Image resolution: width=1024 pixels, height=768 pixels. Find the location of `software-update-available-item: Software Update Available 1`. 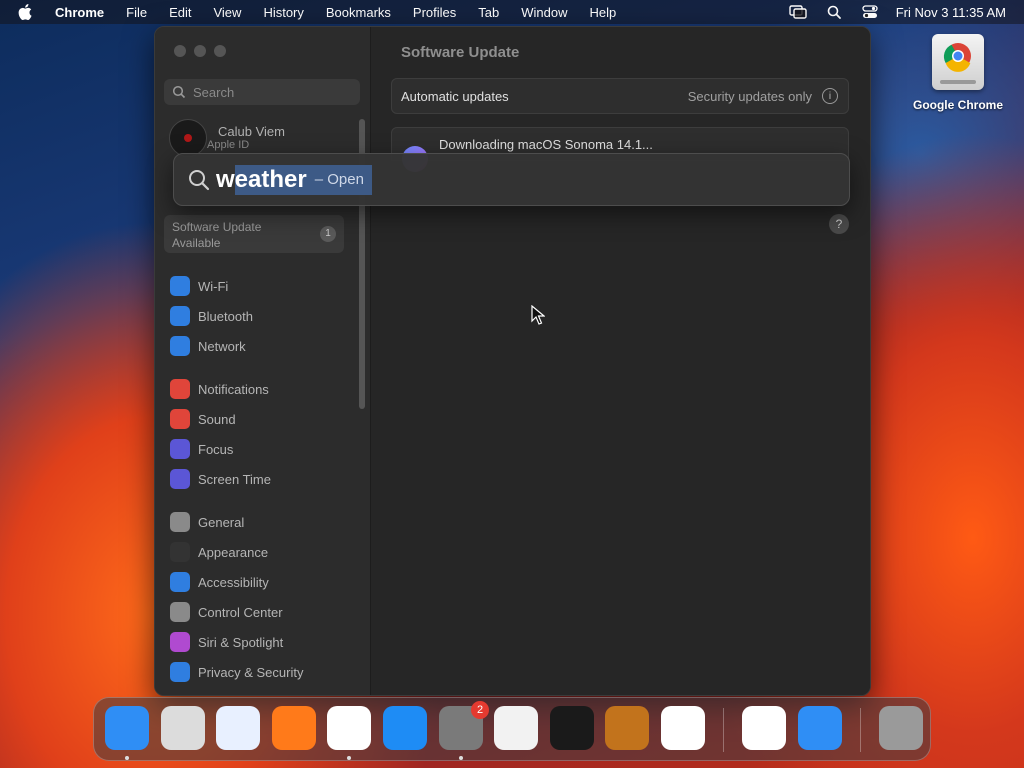

software-update-available-item: Software Update Available 1 is located at coordinates (254, 234).